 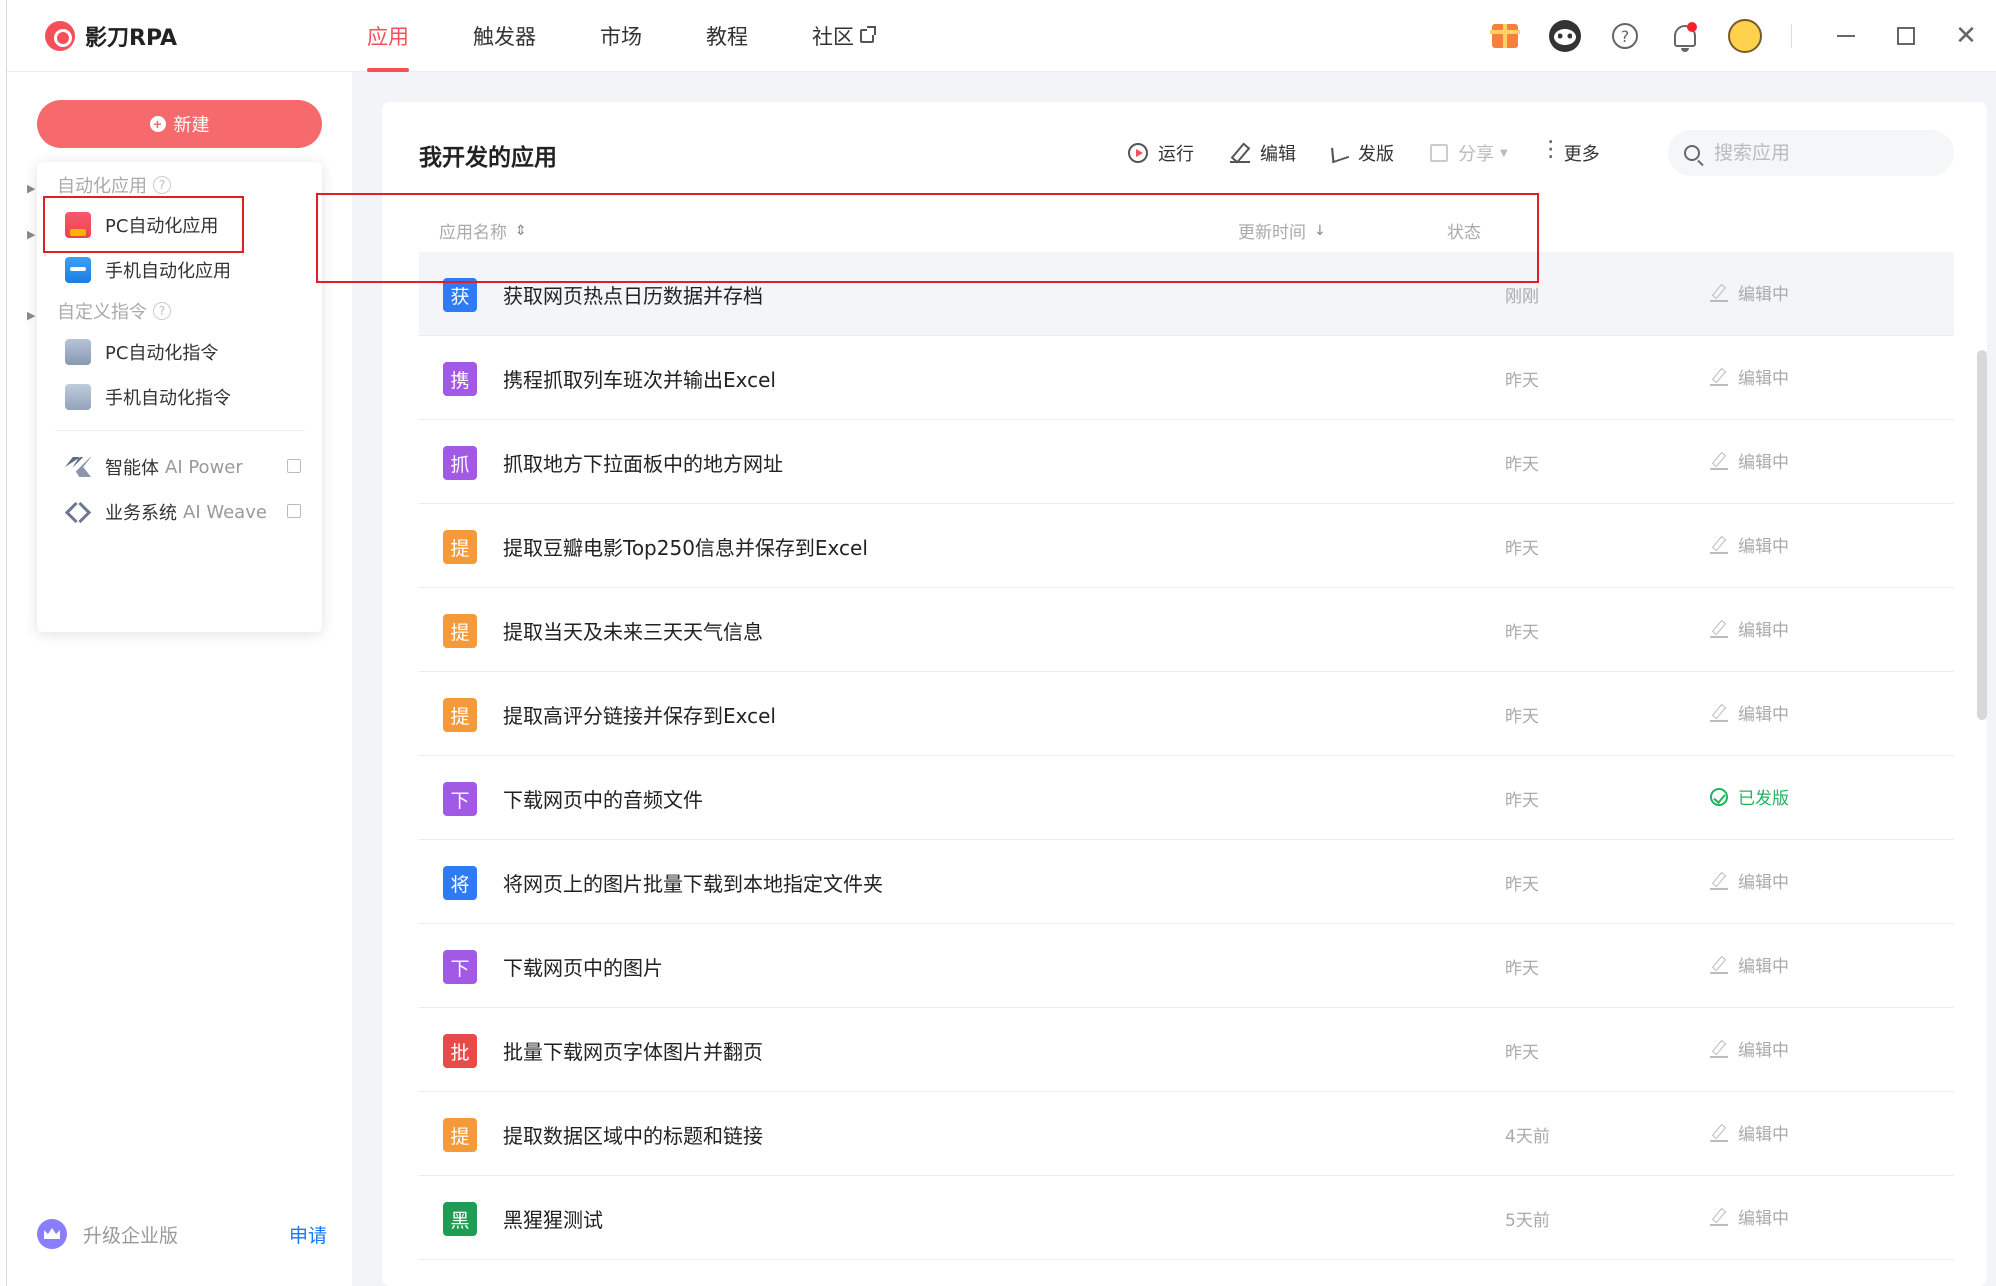 What do you see at coordinates (1469, 153) in the screenshot?
I see `share-button: 分享 ▼` at bounding box center [1469, 153].